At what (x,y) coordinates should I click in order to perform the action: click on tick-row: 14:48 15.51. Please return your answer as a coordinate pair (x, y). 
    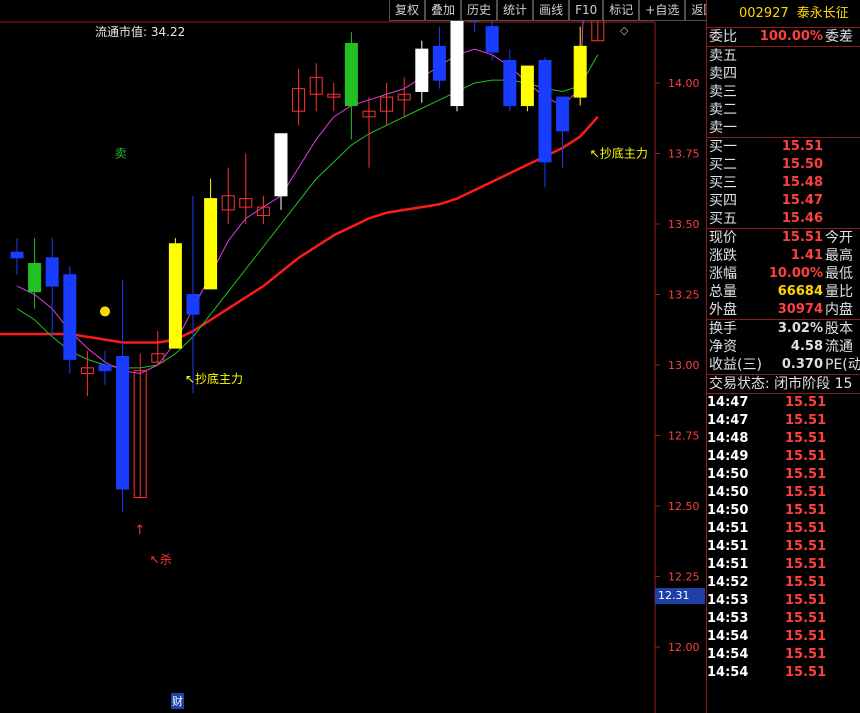
    Looking at the image, I should click on (783, 439).